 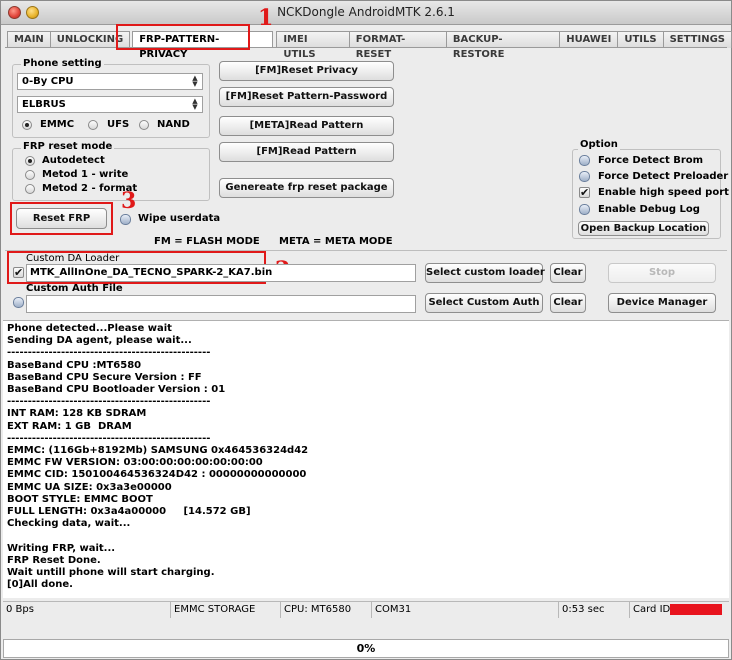 I want to click on title-bar: NCKDongle AndroidMTK 2.6.1, so click(x=366, y=13).